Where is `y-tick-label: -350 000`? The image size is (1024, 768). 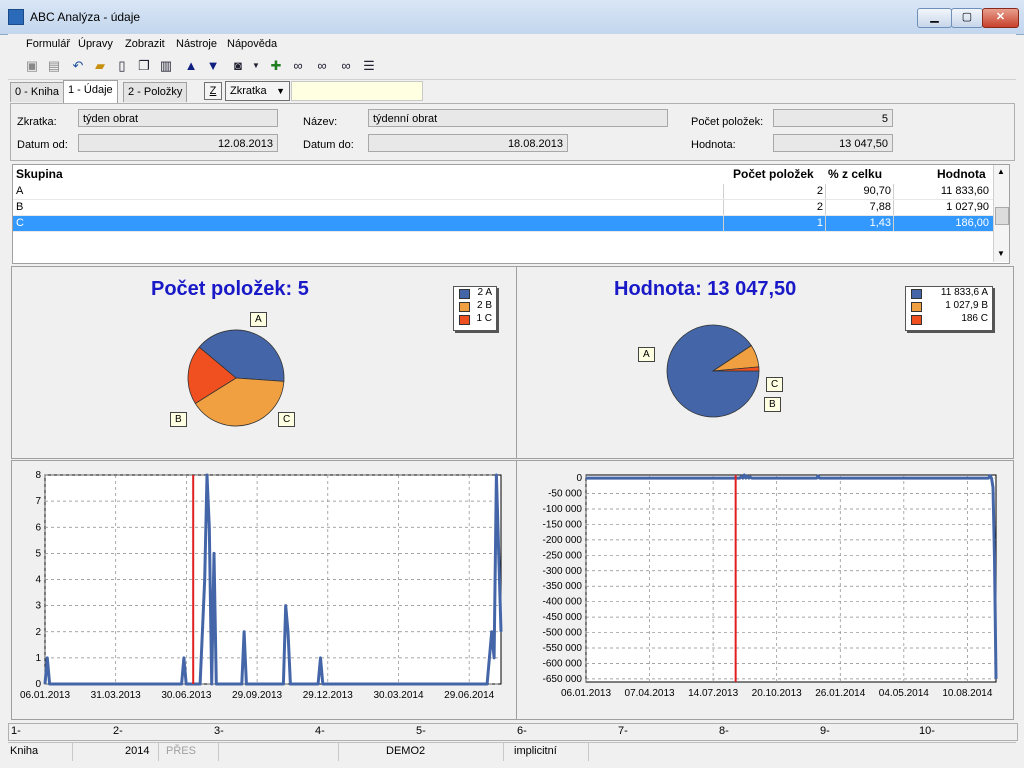
y-tick-label: -350 000 is located at coordinates (563, 586).